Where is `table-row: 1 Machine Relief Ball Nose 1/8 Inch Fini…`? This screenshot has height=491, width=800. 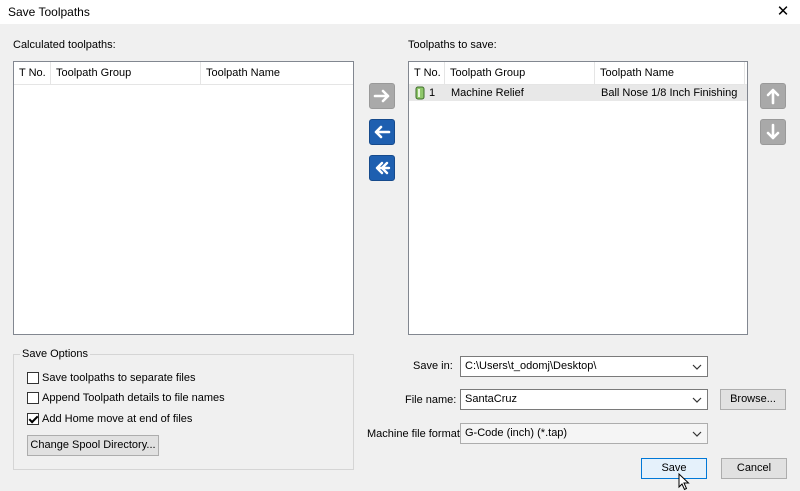
table-row: 1 Machine Relief Ball Nose 1/8 Inch Fini… is located at coordinates (578, 93).